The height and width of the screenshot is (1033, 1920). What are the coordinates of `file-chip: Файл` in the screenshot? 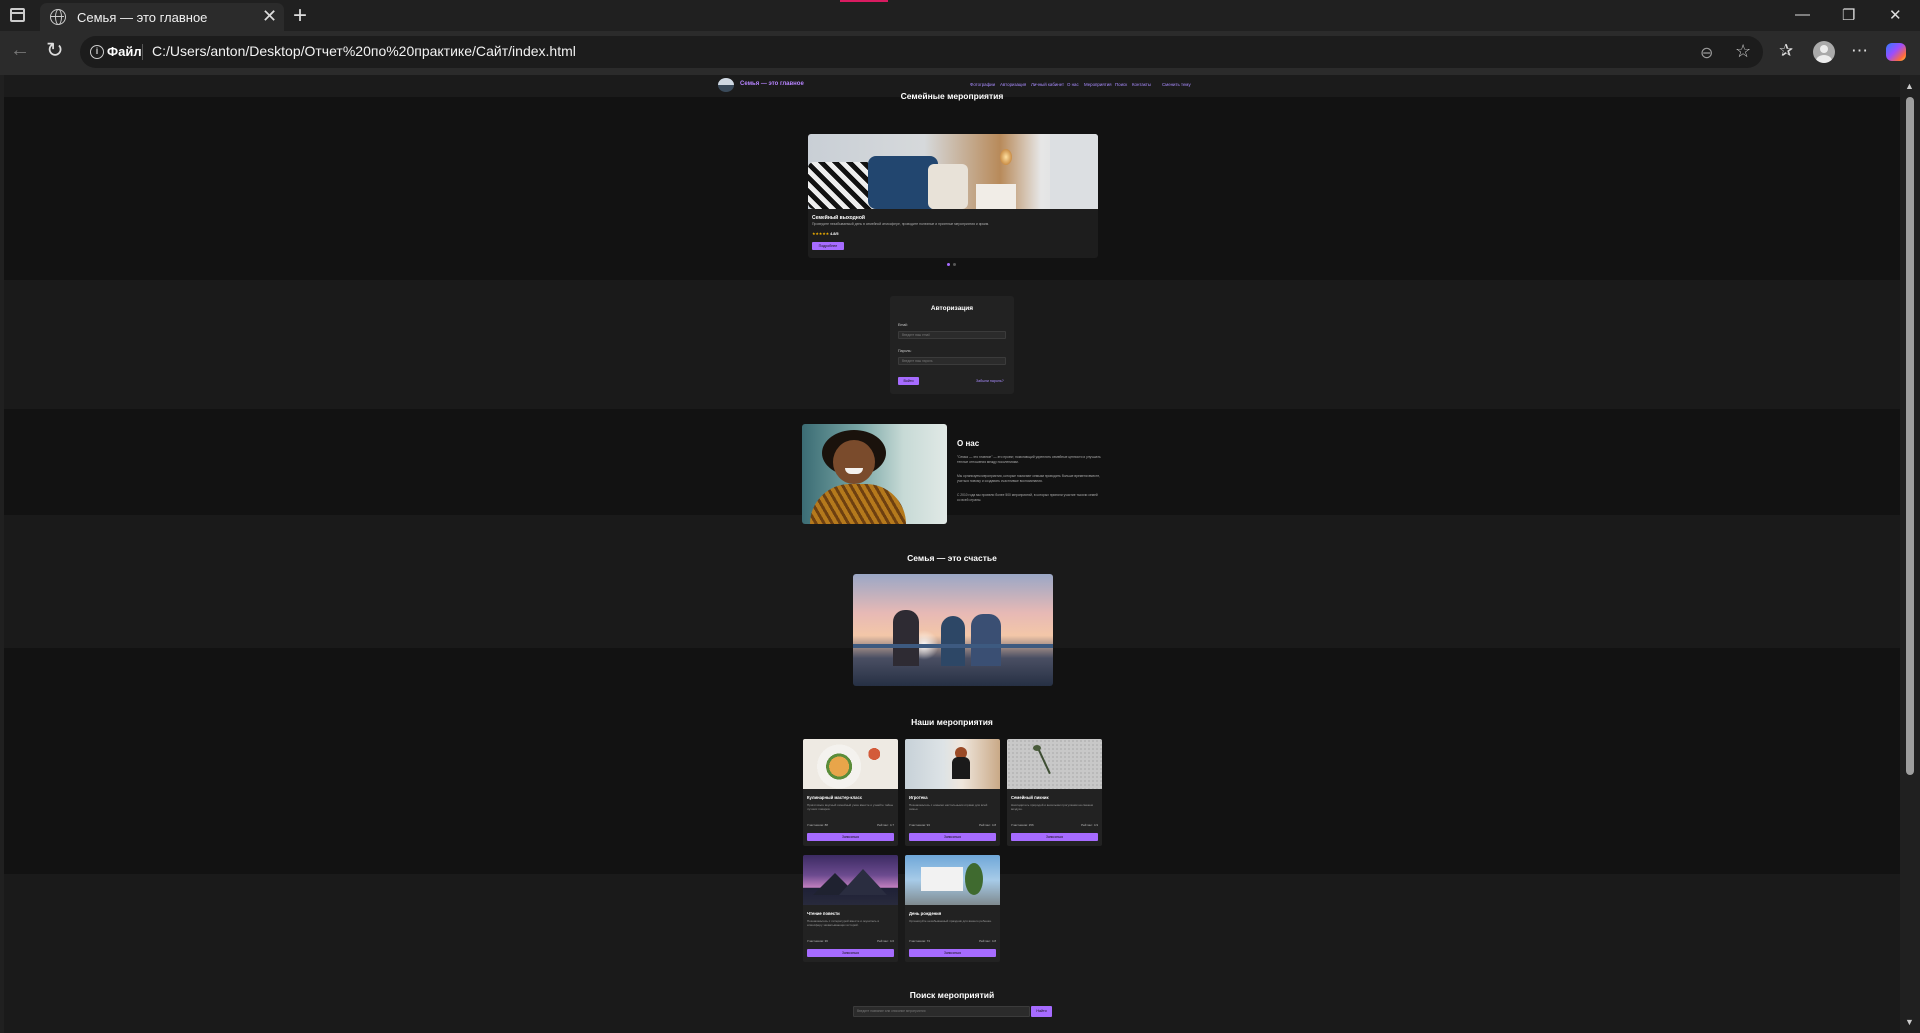 It's located at (124, 51).